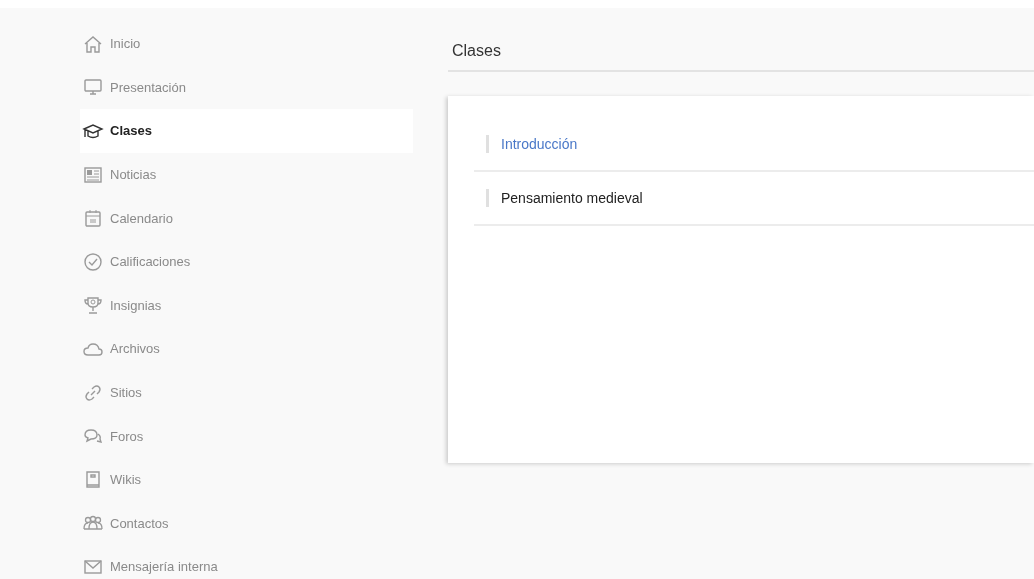 The image size is (1034, 579). What do you see at coordinates (126, 480) in the screenshot?
I see `sidebar-label: Wikis` at bounding box center [126, 480].